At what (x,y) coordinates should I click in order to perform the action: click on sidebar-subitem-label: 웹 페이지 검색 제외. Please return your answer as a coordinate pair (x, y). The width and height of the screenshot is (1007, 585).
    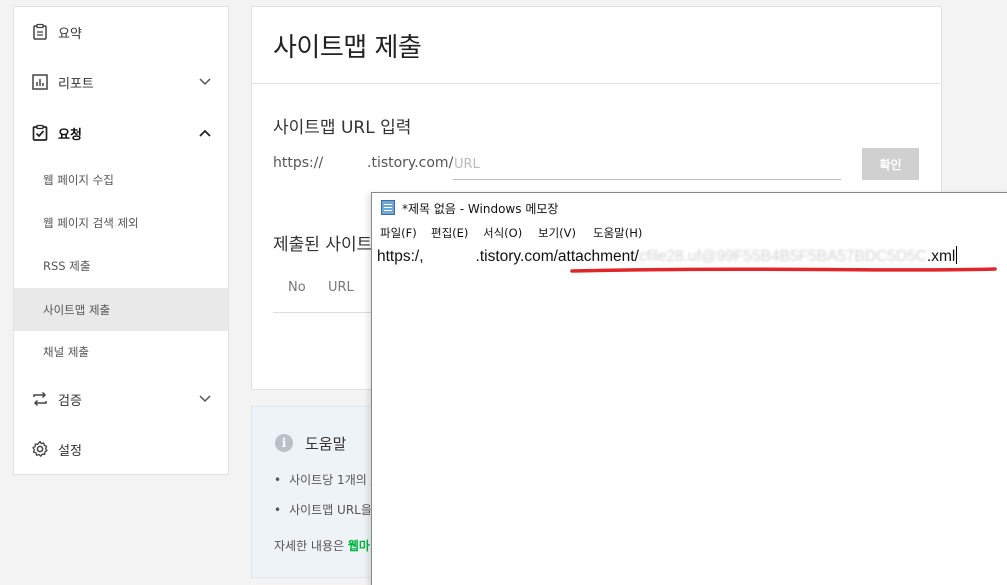
    Looking at the image, I should click on (91, 222).